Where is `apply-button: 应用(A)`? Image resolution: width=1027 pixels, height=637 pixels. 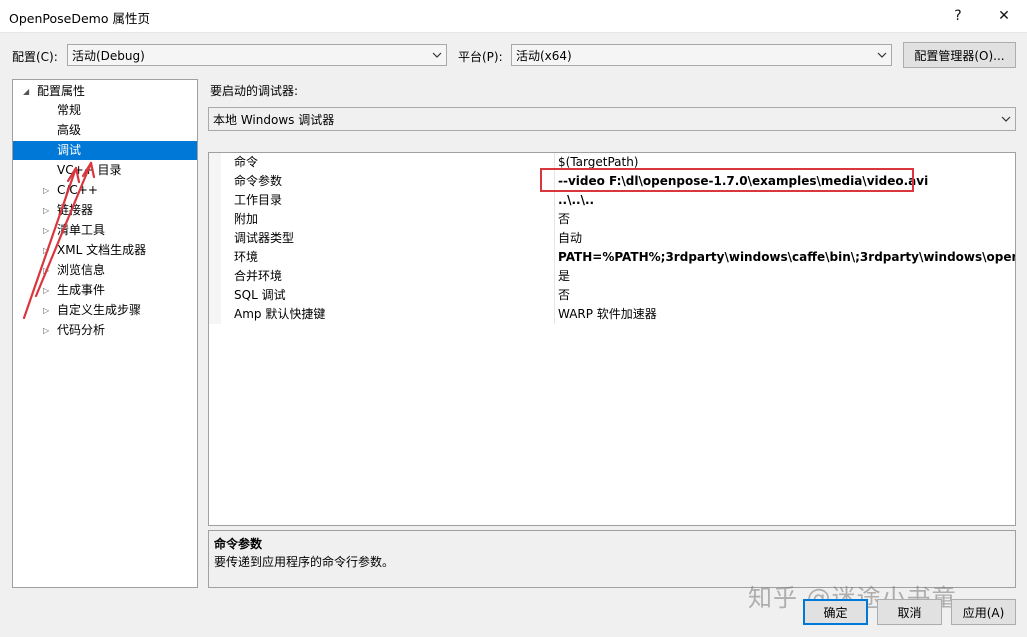 apply-button: 应用(A) is located at coordinates (983, 612).